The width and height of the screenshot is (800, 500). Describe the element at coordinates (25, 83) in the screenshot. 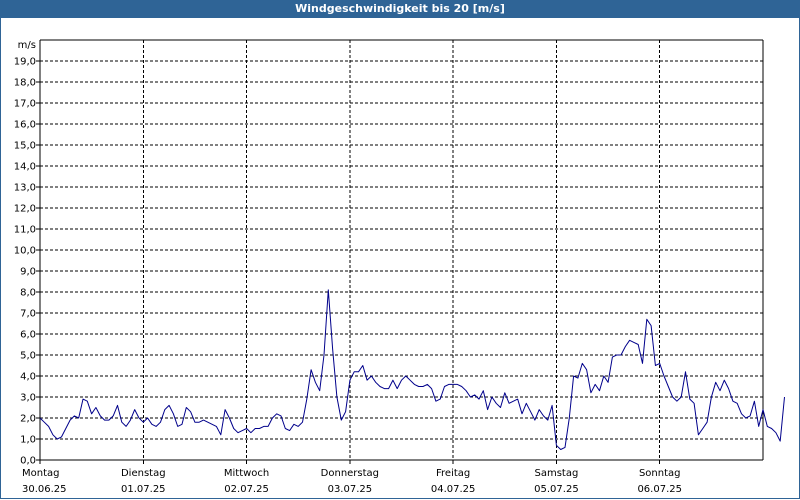

I see `y-tick-label: 18,0` at that location.